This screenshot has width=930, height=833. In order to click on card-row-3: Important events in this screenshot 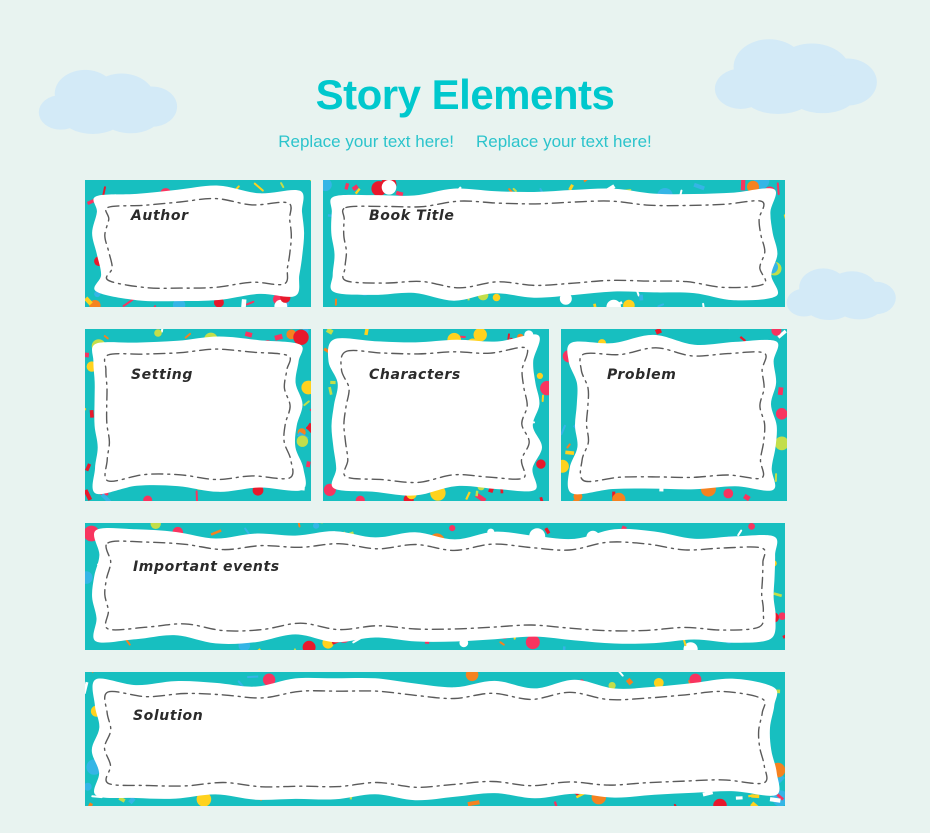, I will do `click(435, 587)`.